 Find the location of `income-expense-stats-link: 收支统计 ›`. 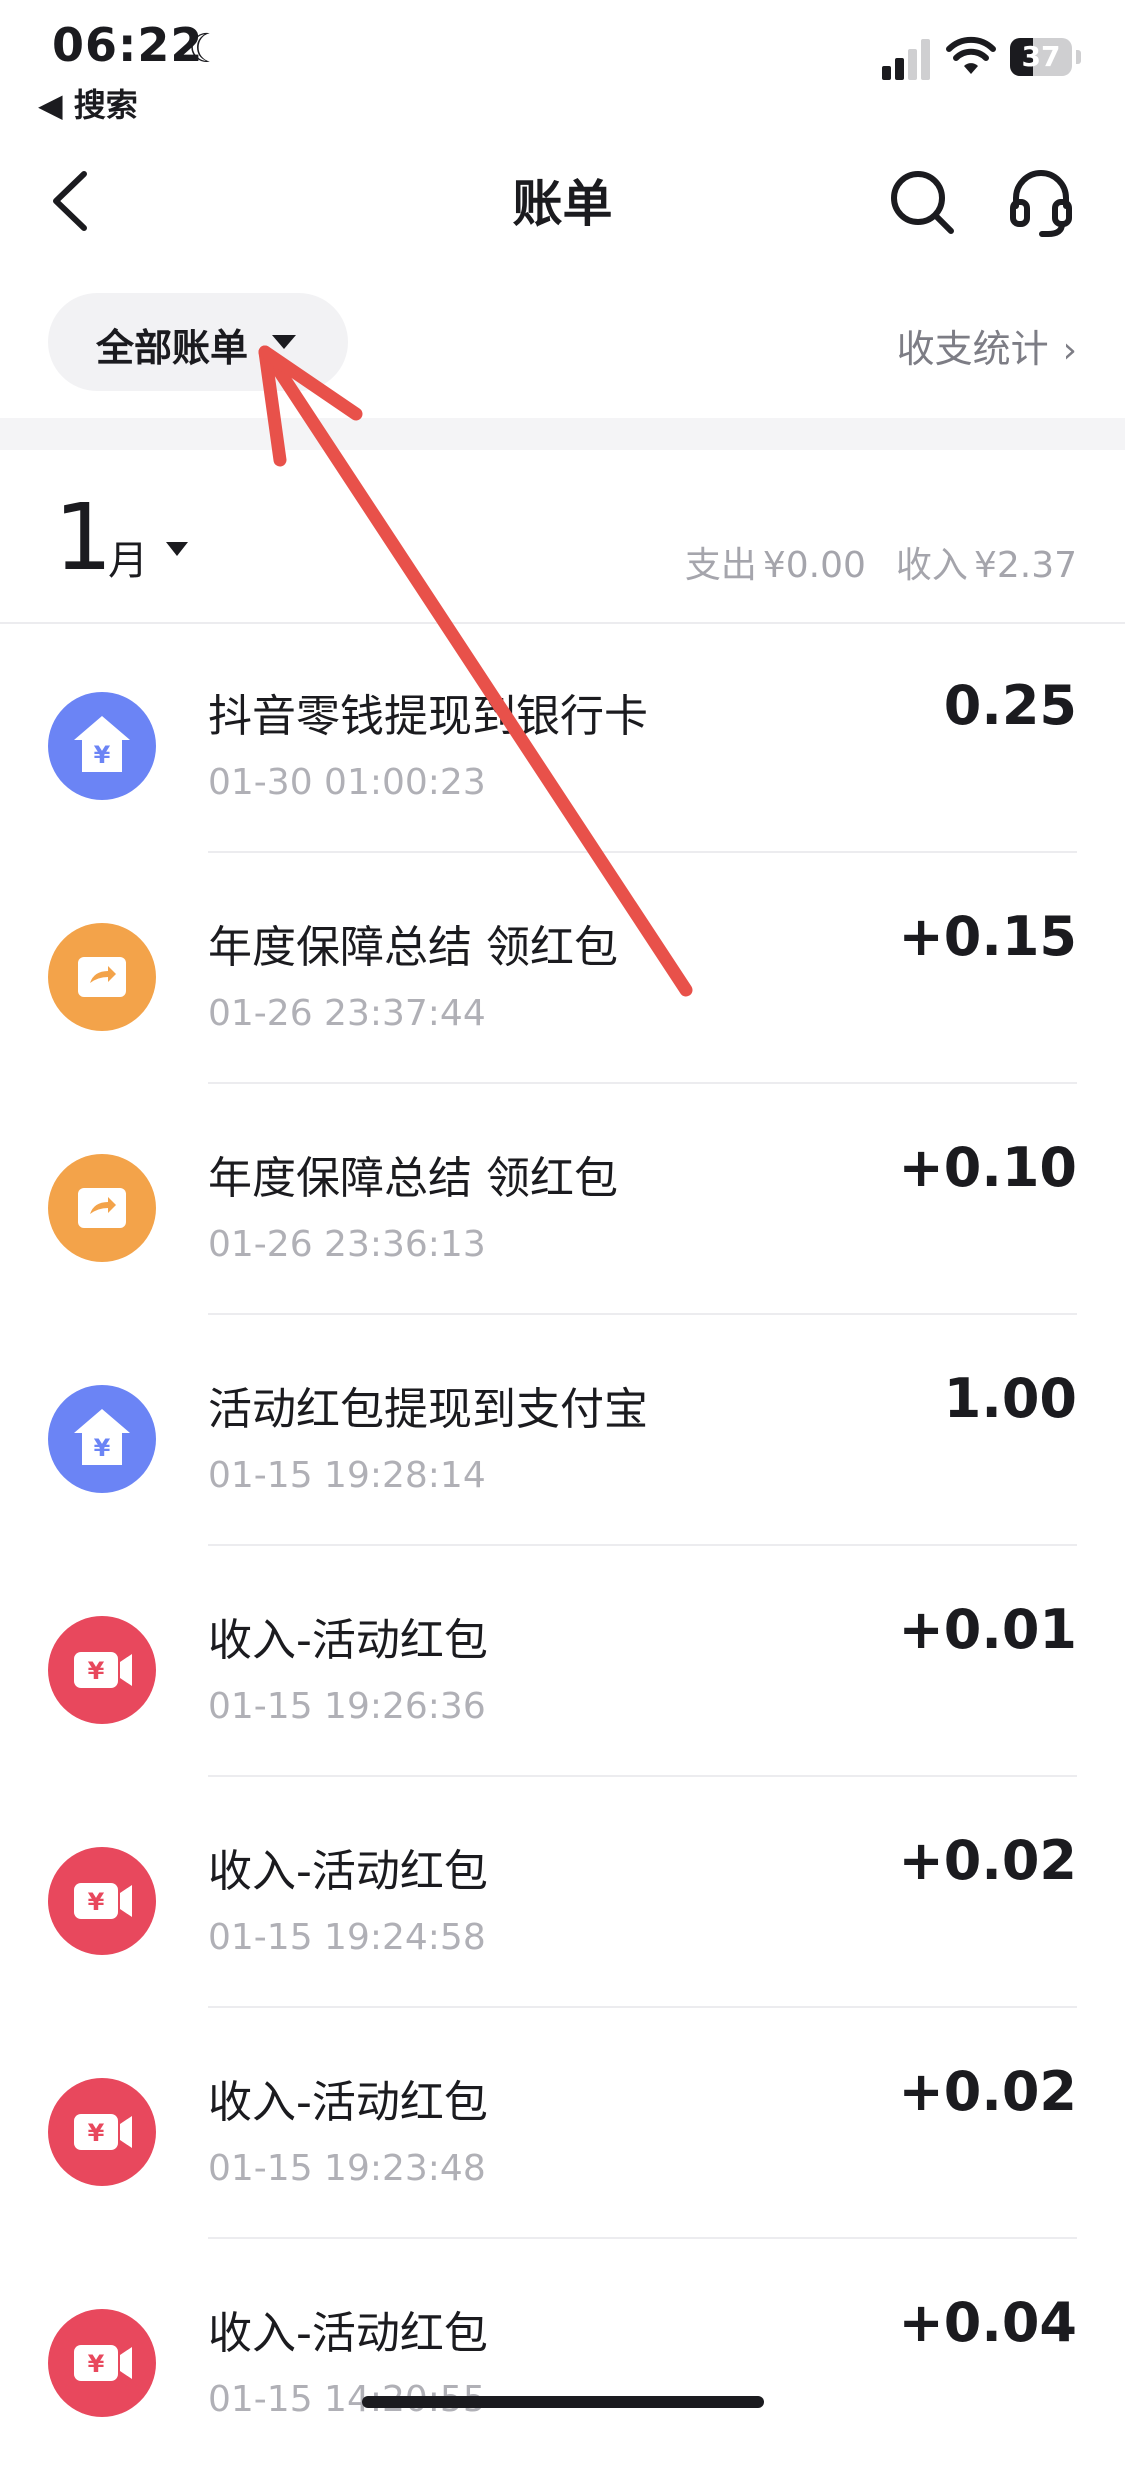

income-expense-stats-link: 收支统计 › is located at coordinates (987, 345).